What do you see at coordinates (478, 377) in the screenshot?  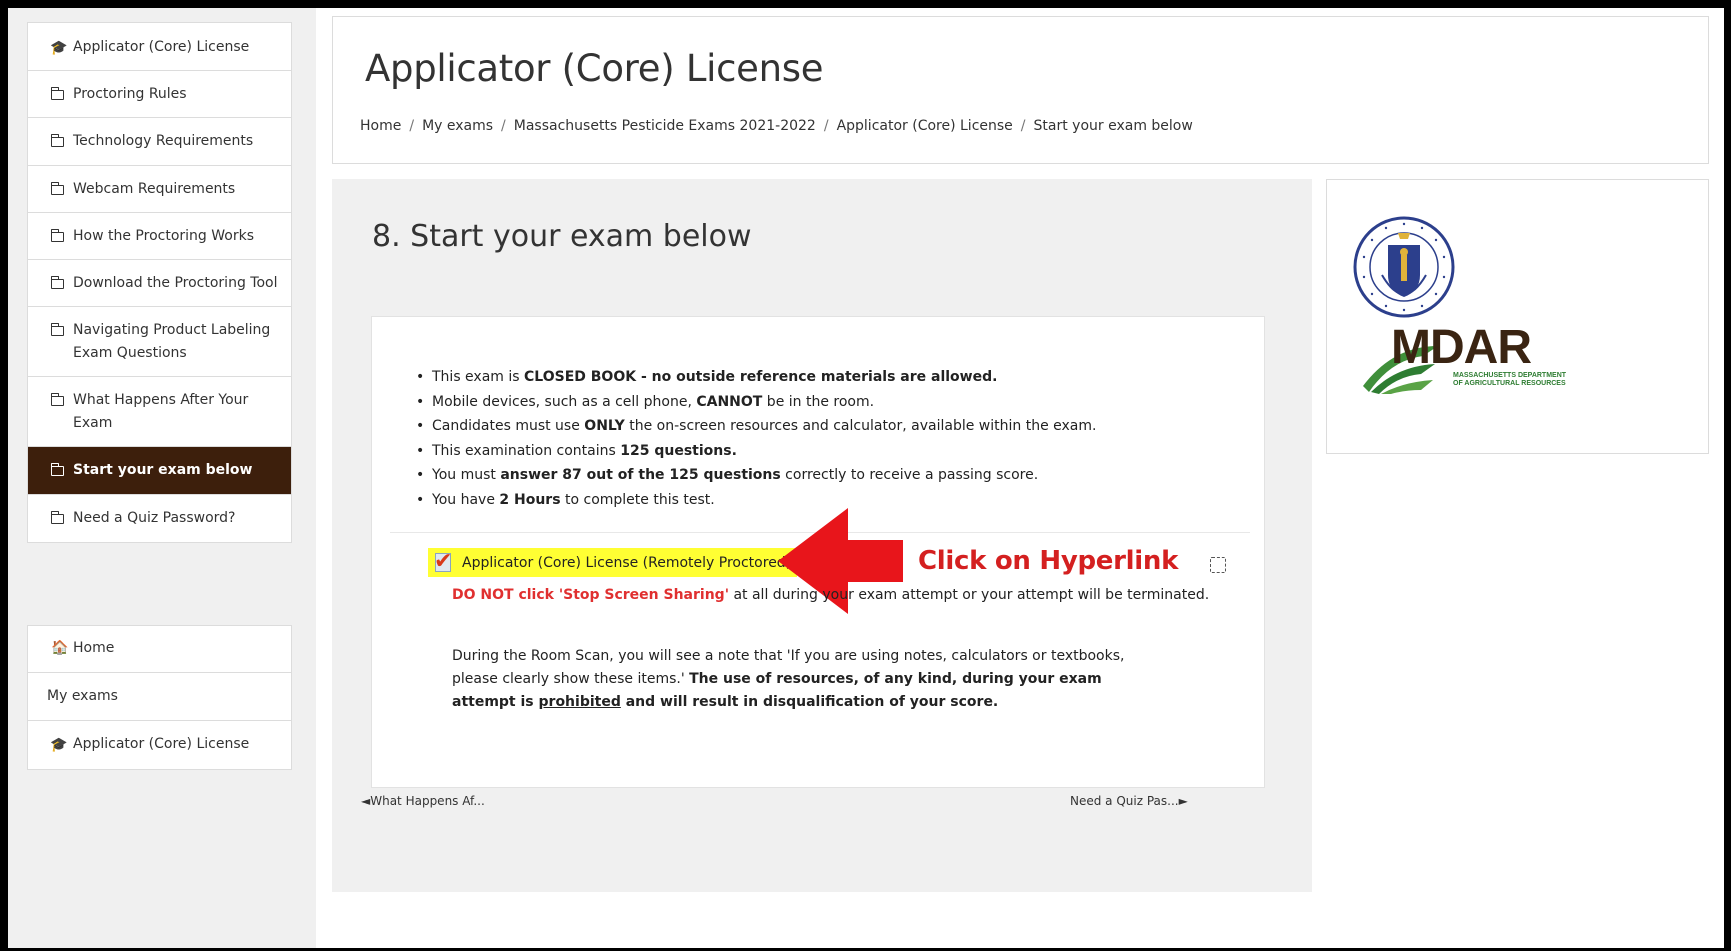 I see `rule-text: This exam is` at bounding box center [478, 377].